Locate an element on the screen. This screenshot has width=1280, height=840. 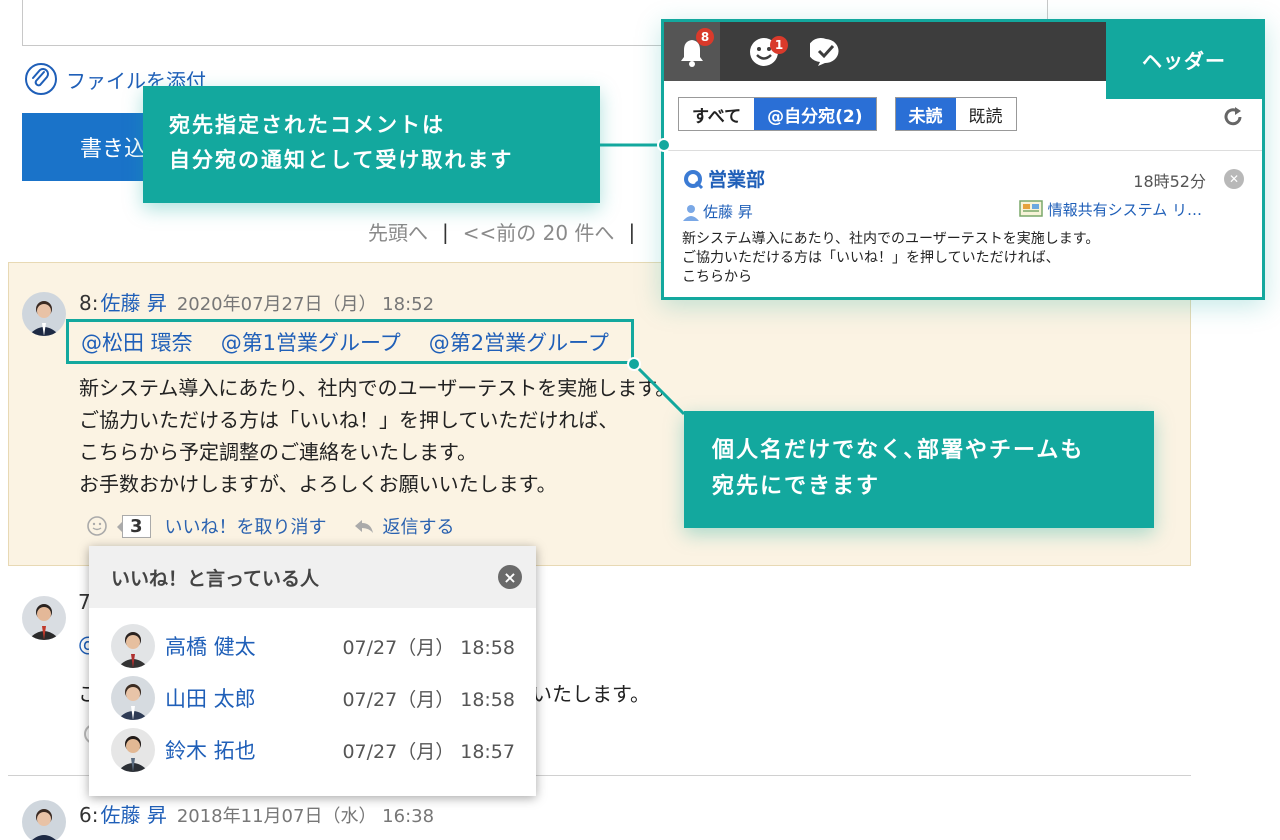
paperclip-icon is located at coordinates (41, 79).